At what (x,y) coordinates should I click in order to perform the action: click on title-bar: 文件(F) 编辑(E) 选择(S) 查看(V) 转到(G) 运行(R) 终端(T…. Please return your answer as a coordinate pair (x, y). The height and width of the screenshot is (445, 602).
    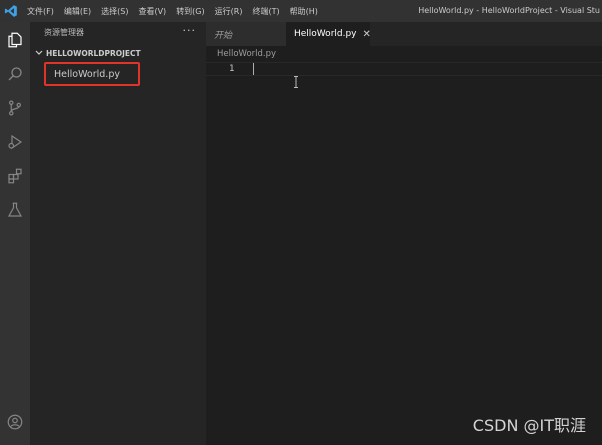
    Looking at the image, I should click on (301, 11).